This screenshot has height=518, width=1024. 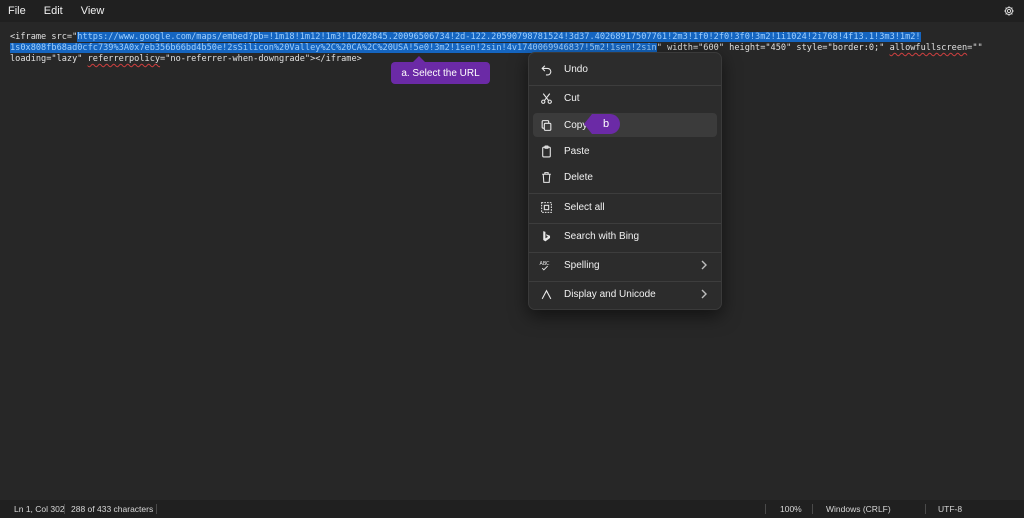 I want to click on context-paste: Paste, so click(x=625, y=151).